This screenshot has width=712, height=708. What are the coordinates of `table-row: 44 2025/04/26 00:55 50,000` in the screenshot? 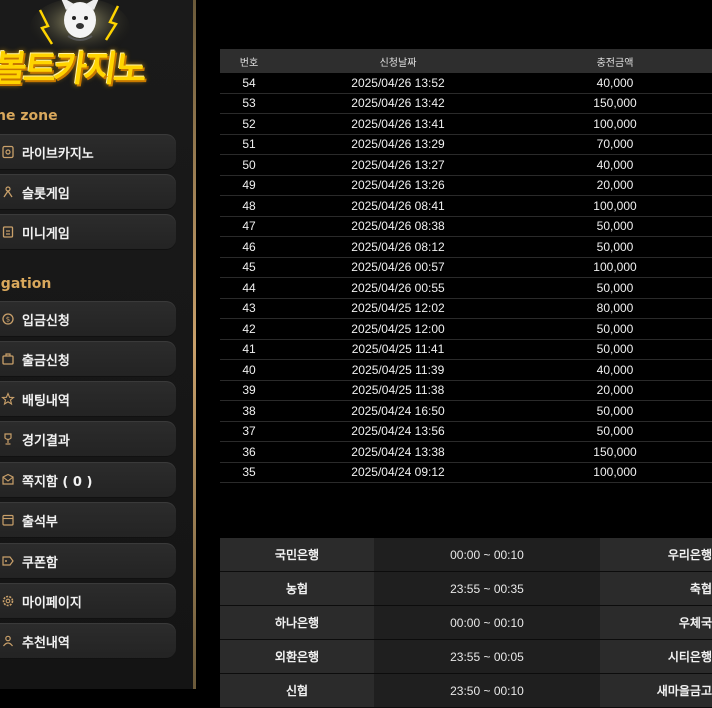 It's located at (466, 288).